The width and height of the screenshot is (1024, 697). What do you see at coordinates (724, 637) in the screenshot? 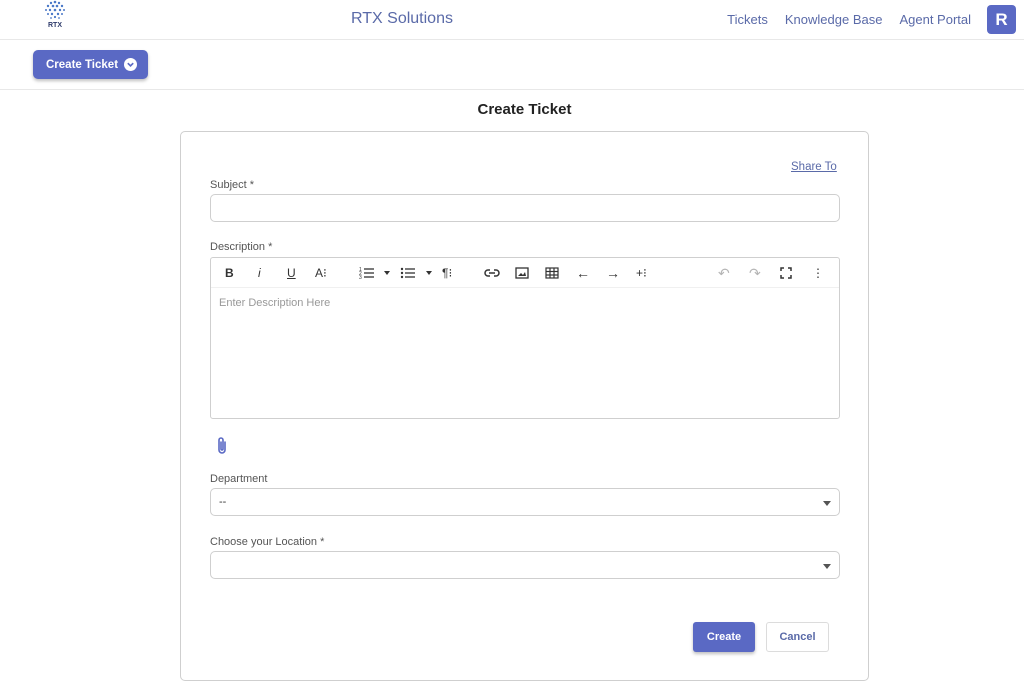
I see `create-button: Create` at bounding box center [724, 637].